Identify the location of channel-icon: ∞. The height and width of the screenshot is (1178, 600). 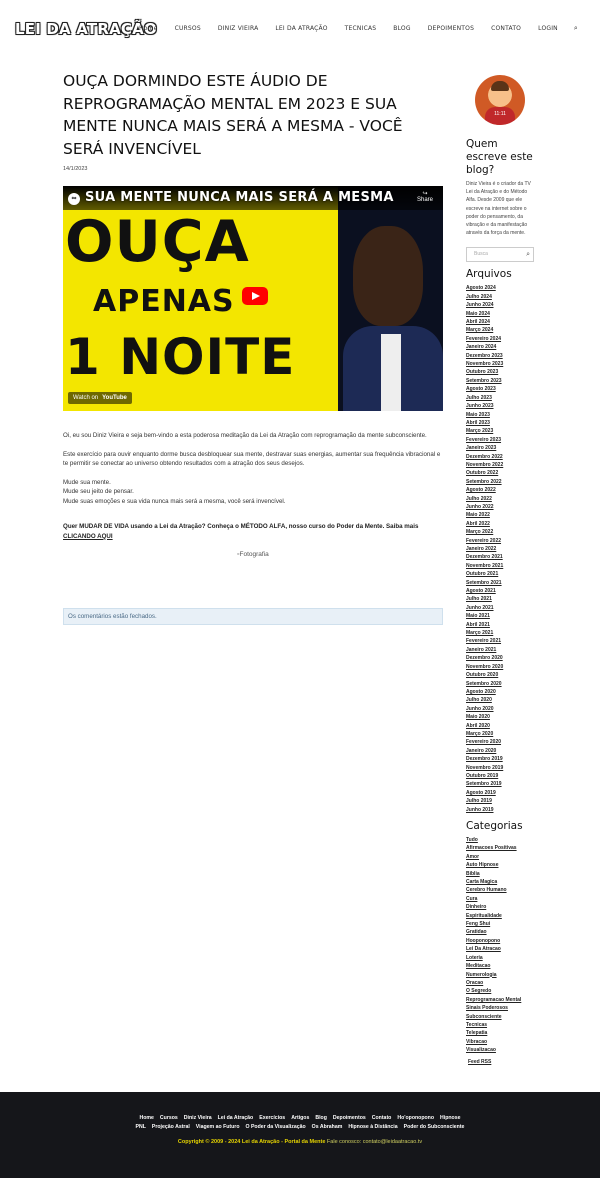
(74, 199).